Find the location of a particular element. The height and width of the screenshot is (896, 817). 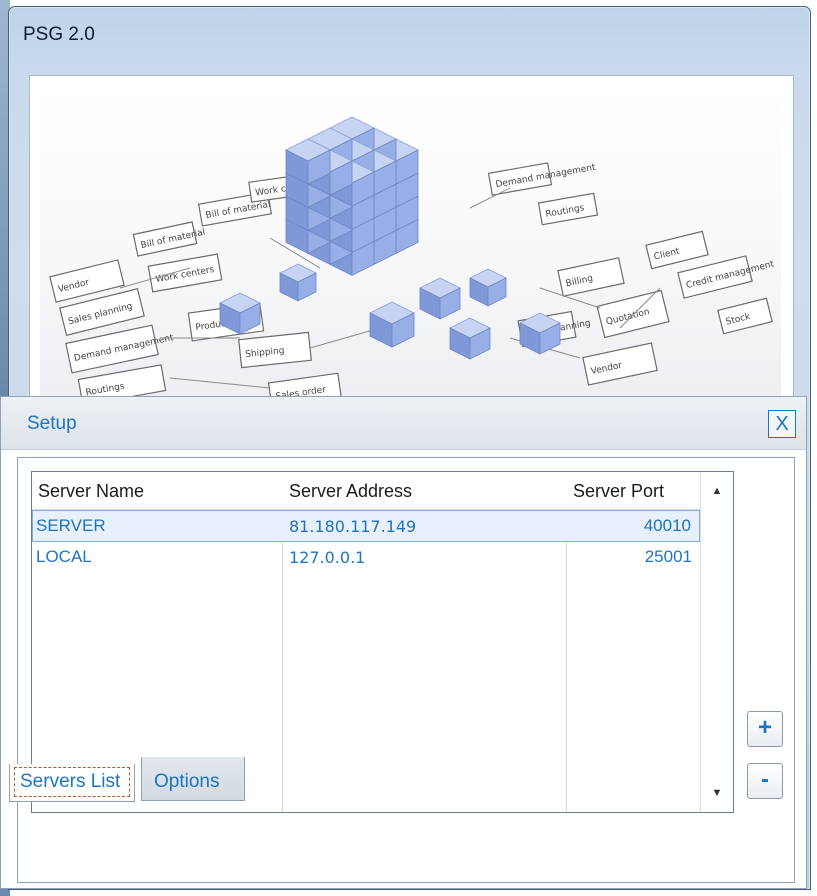

vertical-scrollbar: ▲ ▼ is located at coordinates (717, 642).